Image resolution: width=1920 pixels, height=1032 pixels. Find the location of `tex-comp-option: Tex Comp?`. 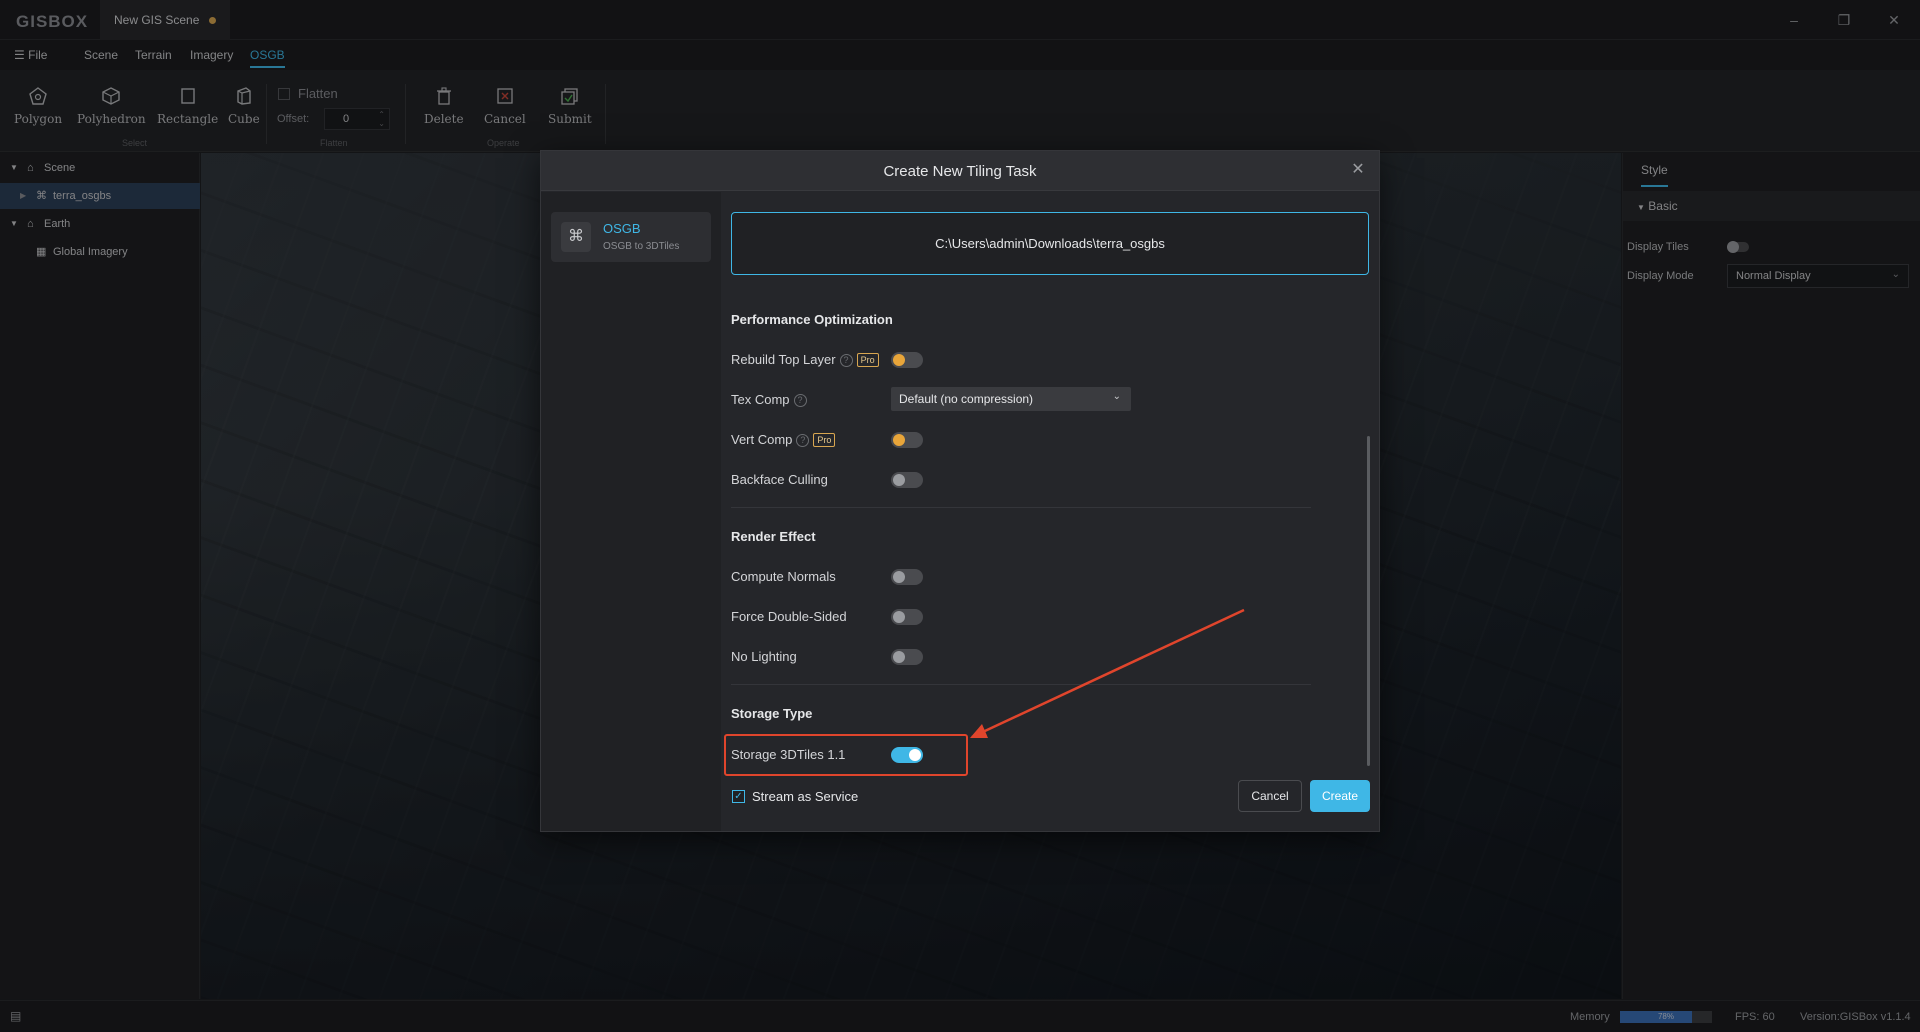

tex-comp-option: Tex Comp? is located at coordinates (769, 399).